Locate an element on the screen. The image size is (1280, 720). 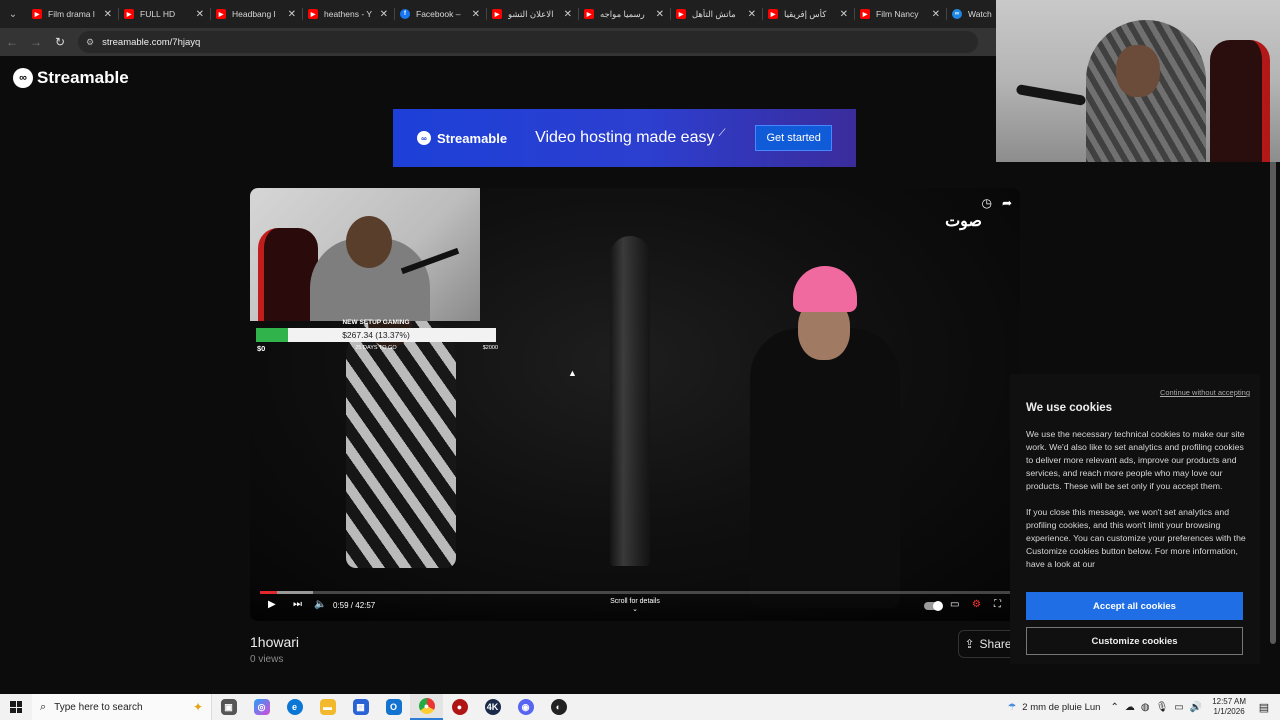
share-button: ⇪ Share is located at coordinates (988, 644).